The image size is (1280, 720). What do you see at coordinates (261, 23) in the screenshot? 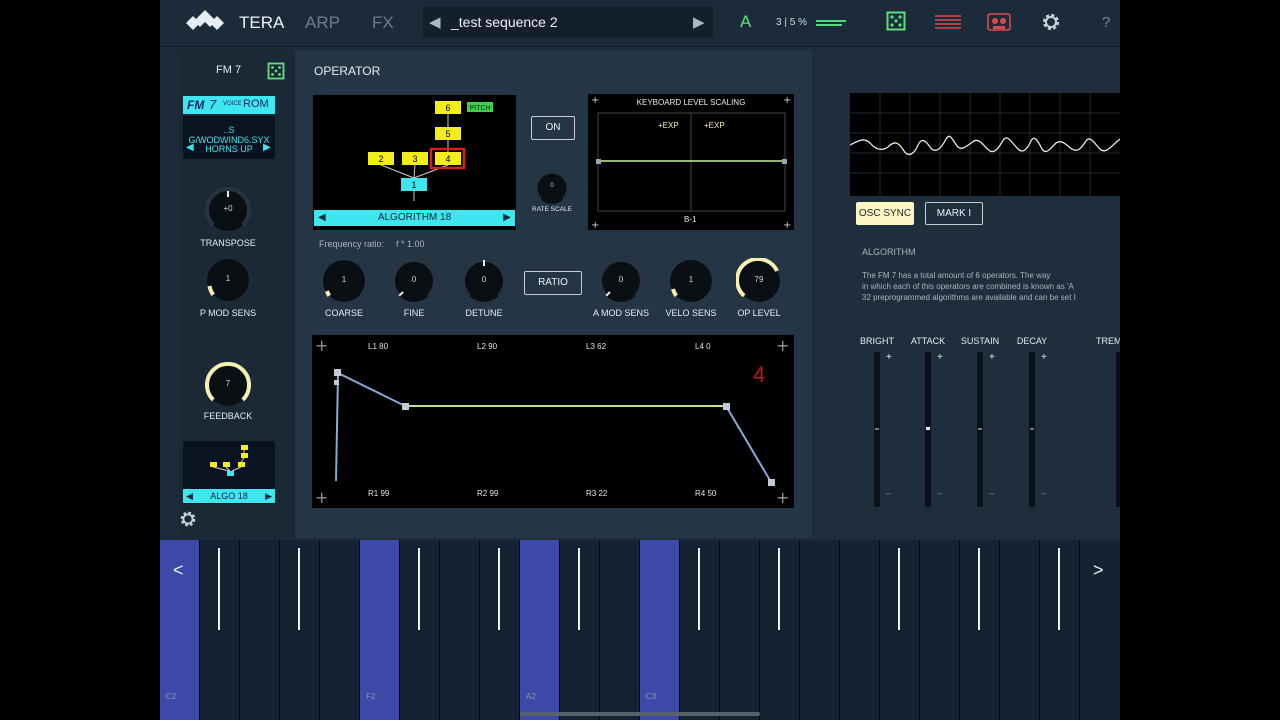
I see `app-name: TERA` at bounding box center [261, 23].